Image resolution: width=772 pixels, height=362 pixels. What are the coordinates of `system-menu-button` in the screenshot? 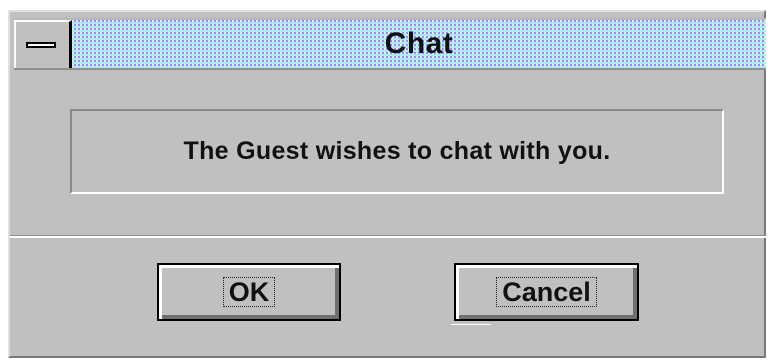 It's located at (43, 44).